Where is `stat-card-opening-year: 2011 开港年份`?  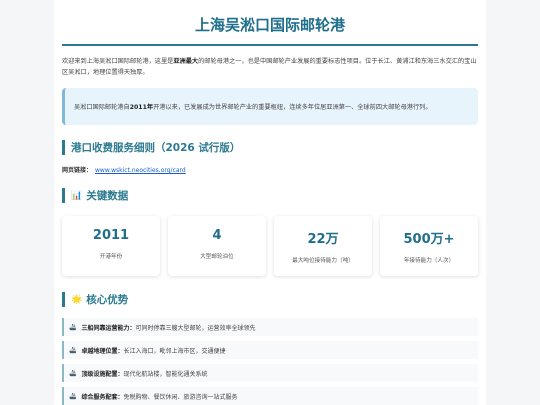 stat-card-opening-year: 2011 开港年份 is located at coordinates (111, 246).